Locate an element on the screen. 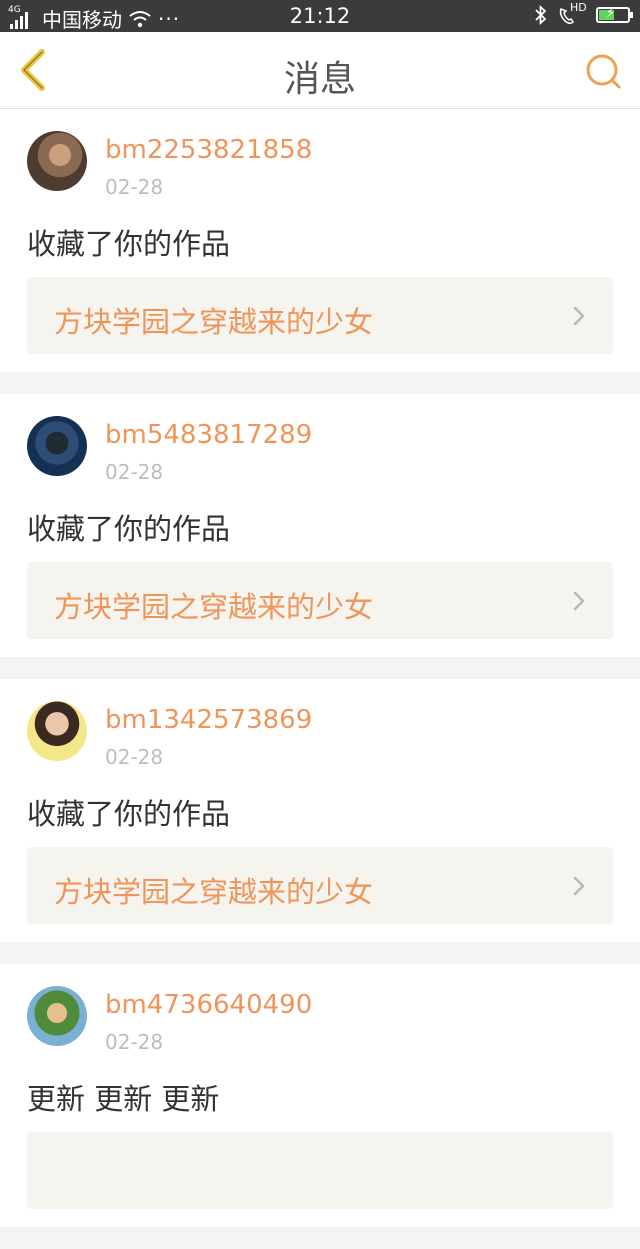 The image size is (640, 1249). battery-icon: ⚡ is located at coordinates (614, 14).